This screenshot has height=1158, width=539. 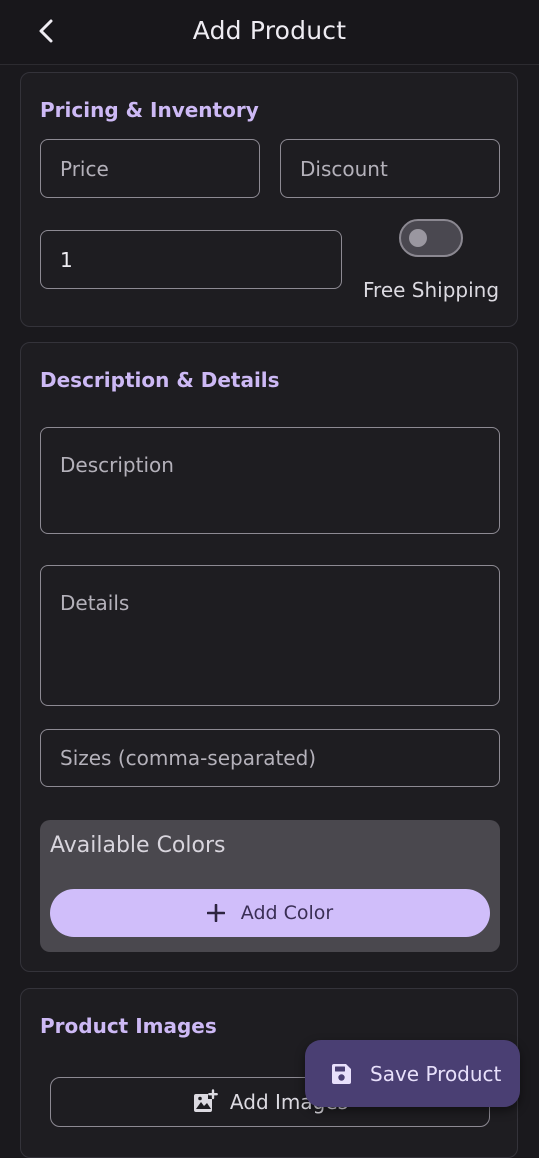 What do you see at coordinates (270, 886) in the screenshot?
I see `available-colors-panel: Available Colors Add Color` at bounding box center [270, 886].